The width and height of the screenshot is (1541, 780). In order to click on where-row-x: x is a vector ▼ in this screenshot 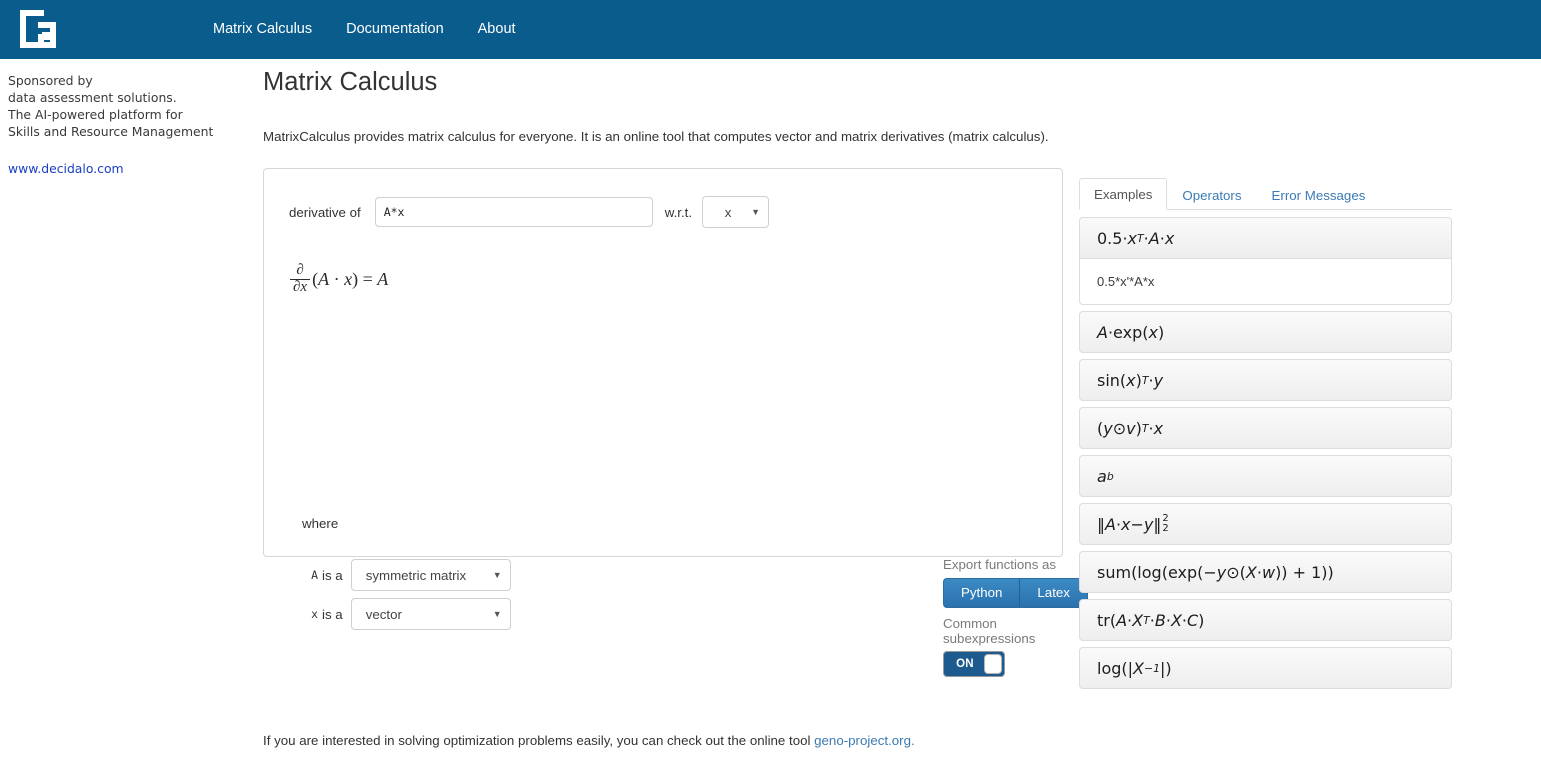, I will do `click(406, 614)`.